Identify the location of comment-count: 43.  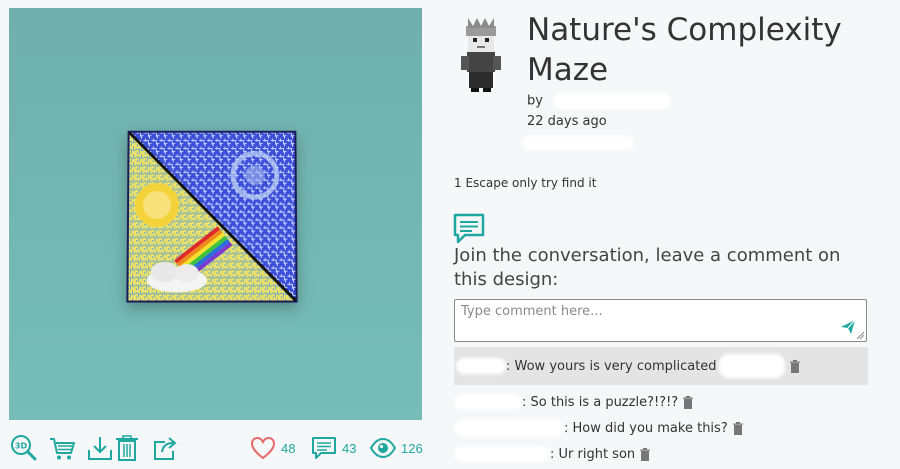
(349, 448).